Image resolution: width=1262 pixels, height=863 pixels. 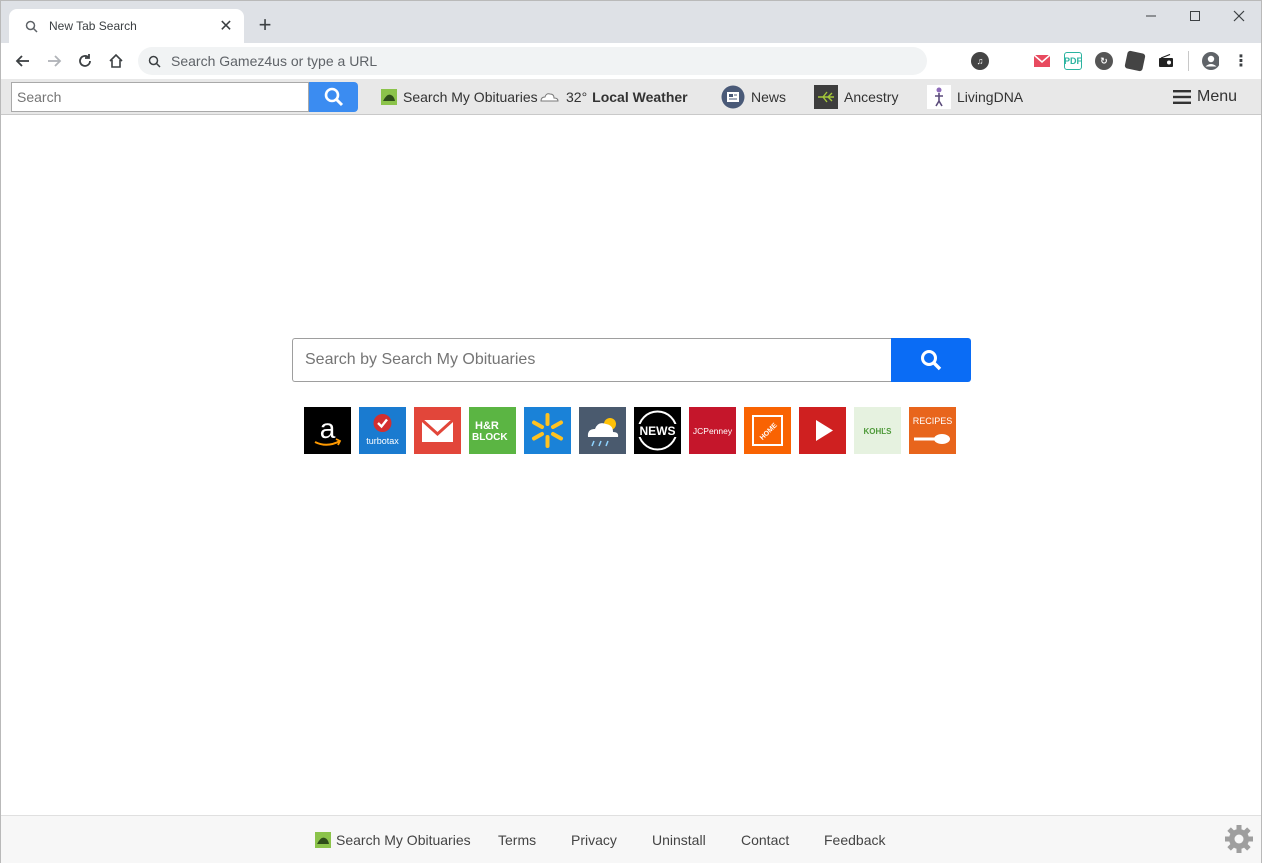 I want to click on main-search-input, so click(x=592, y=360).